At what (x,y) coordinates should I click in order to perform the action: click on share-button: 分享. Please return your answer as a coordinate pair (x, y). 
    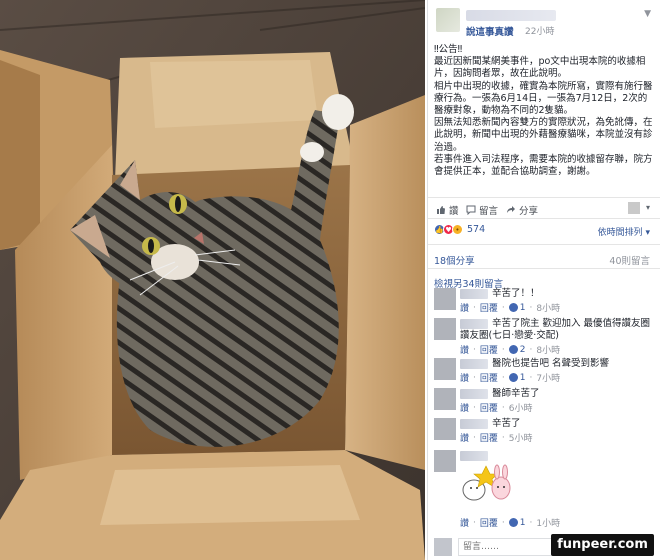
    Looking at the image, I should click on (522, 210).